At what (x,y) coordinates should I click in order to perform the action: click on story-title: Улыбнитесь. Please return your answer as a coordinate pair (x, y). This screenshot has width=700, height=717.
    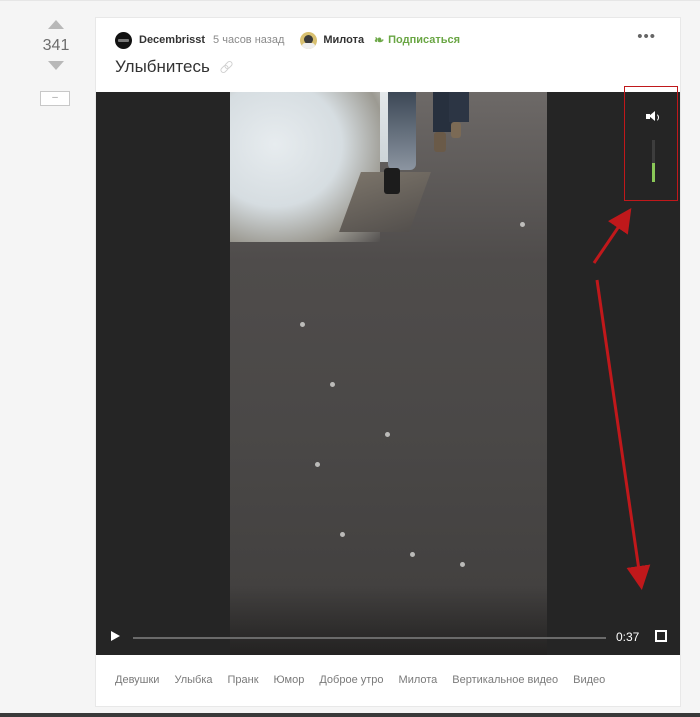
    Looking at the image, I should click on (162, 67).